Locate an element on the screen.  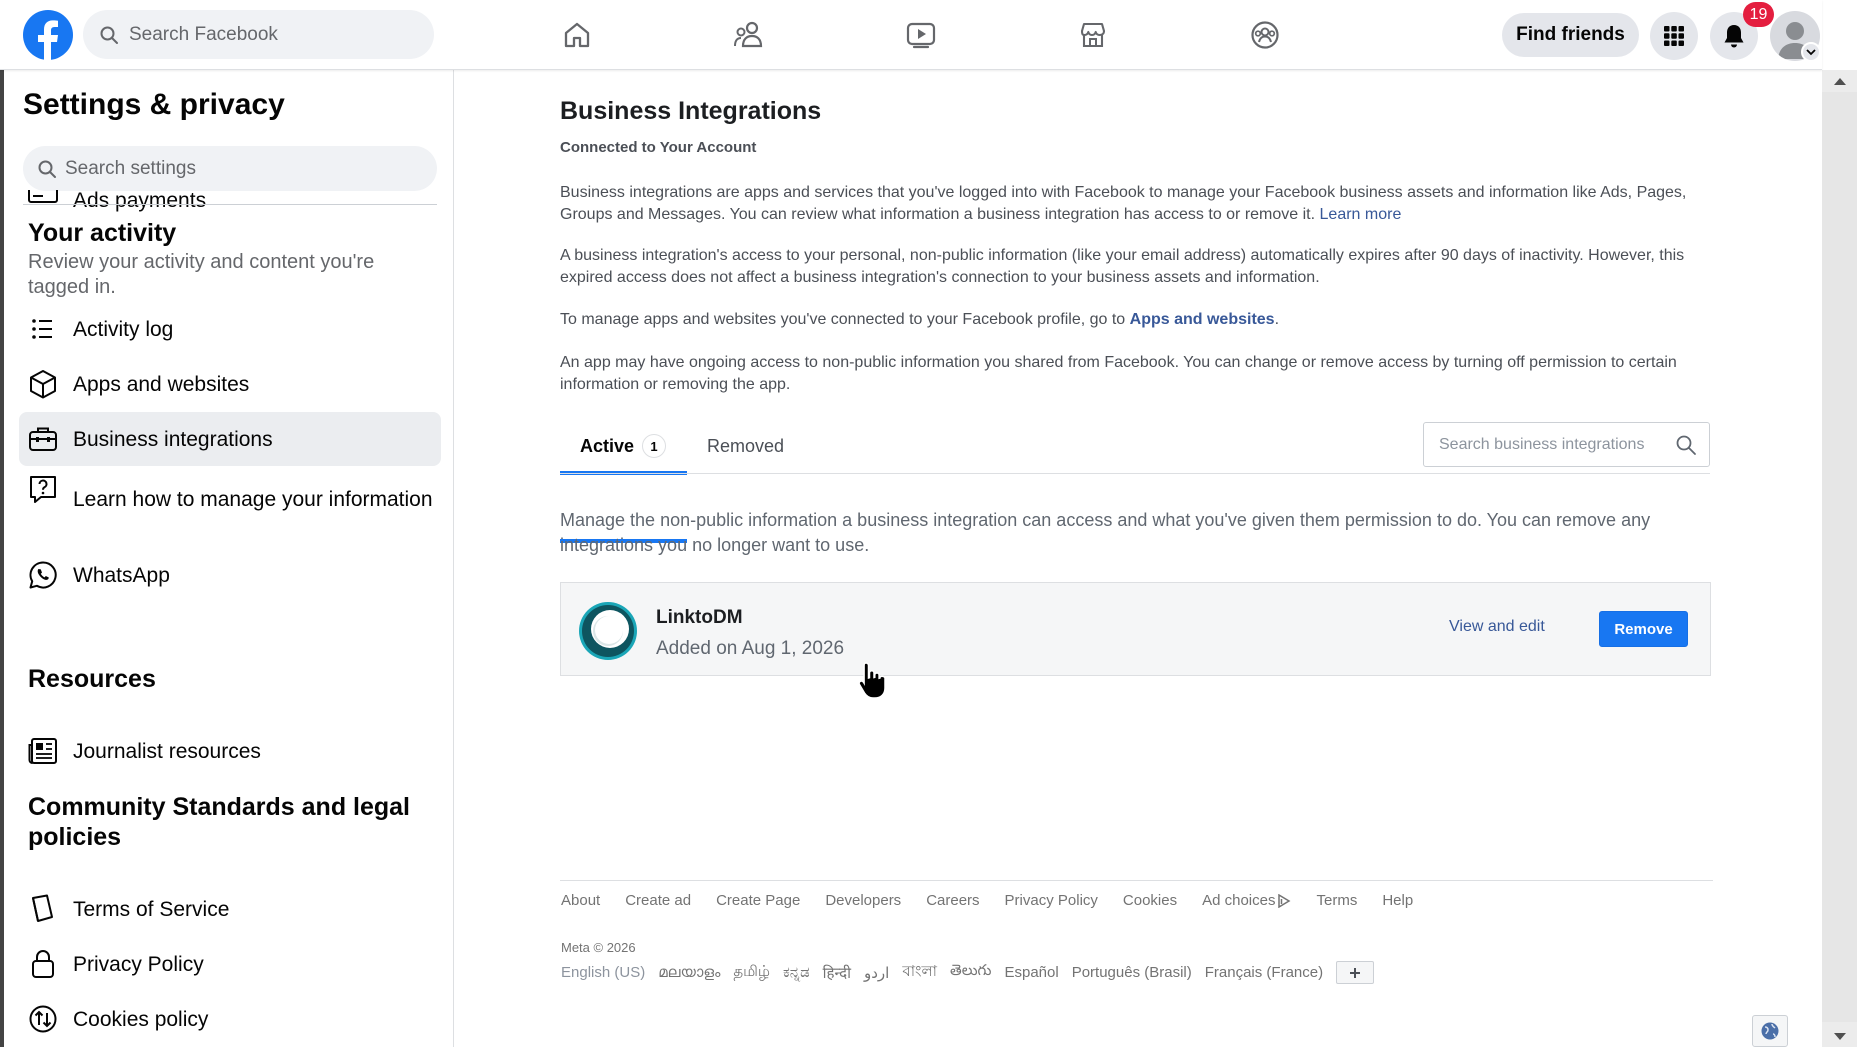
find-friends-button: Find friends is located at coordinates (1570, 35).